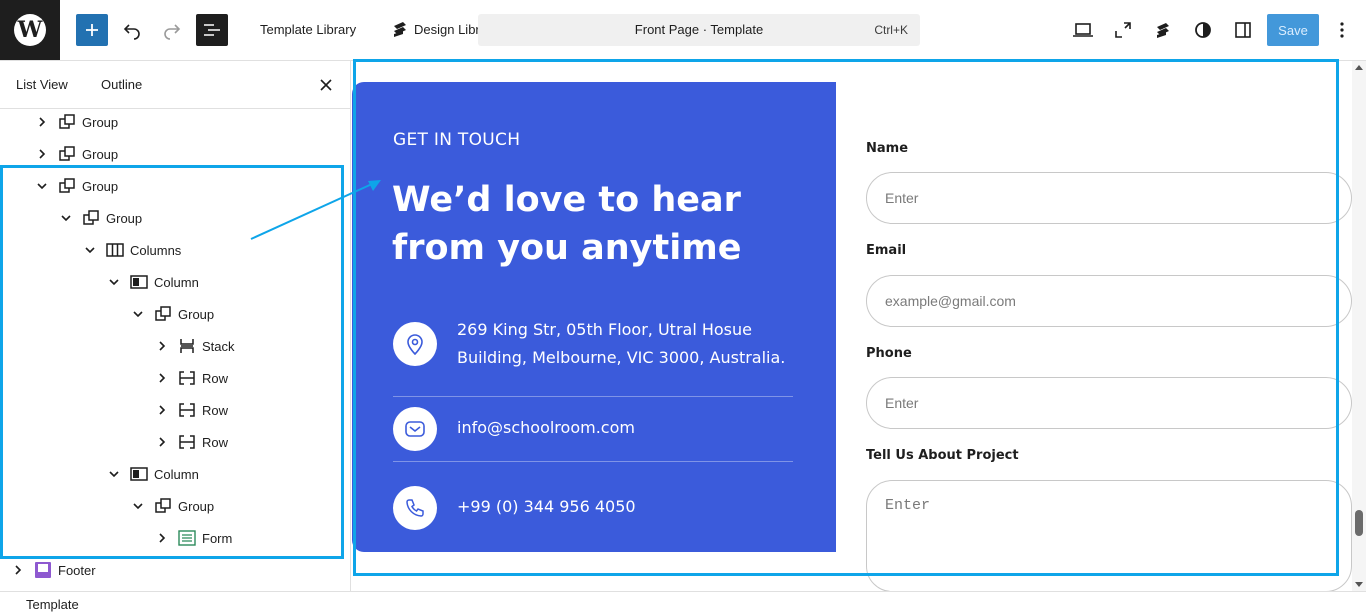  What do you see at coordinates (887, 148) in the screenshot?
I see `name-label: Name` at bounding box center [887, 148].